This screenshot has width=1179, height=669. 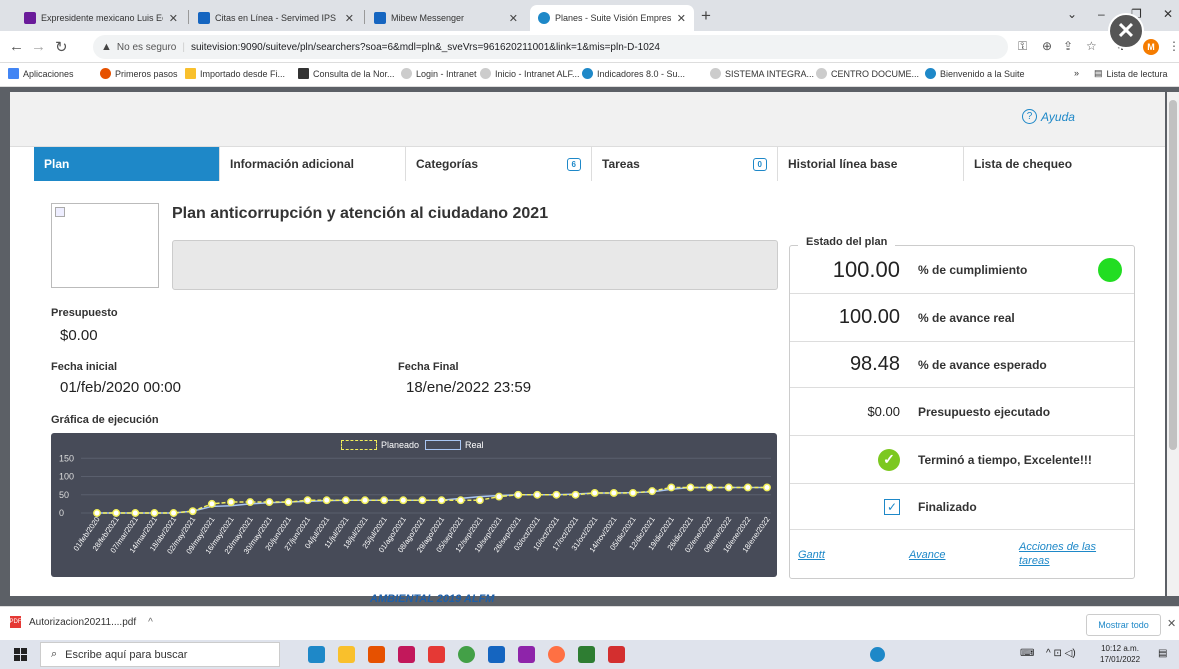 What do you see at coordinates (20, 654) in the screenshot?
I see `windows-start-icon` at bounding box center [20, 654].